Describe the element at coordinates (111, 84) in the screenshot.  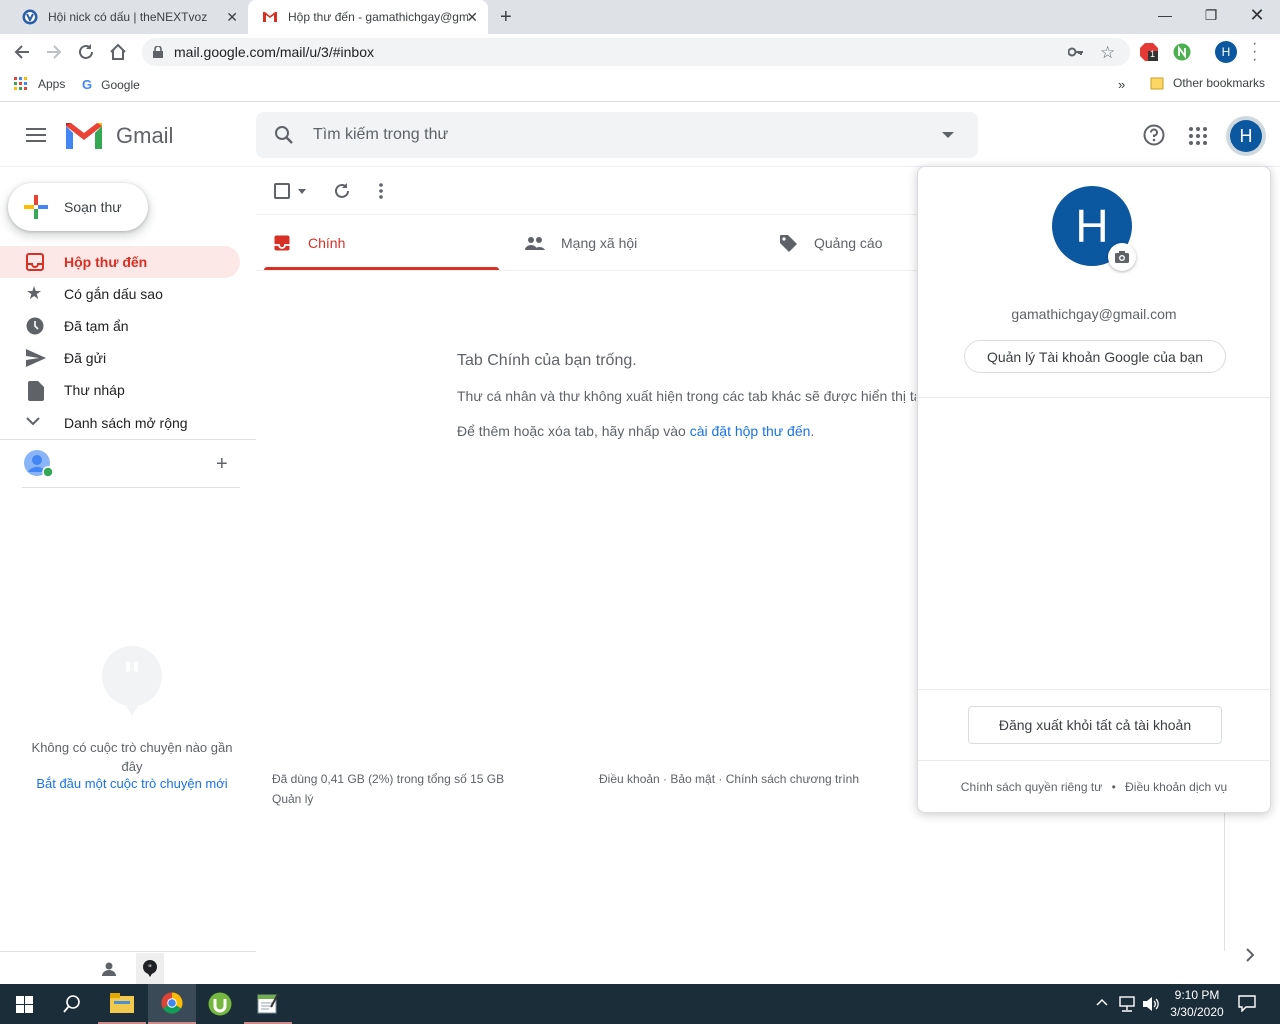
I see `google-bookmark: G Google` at that location.